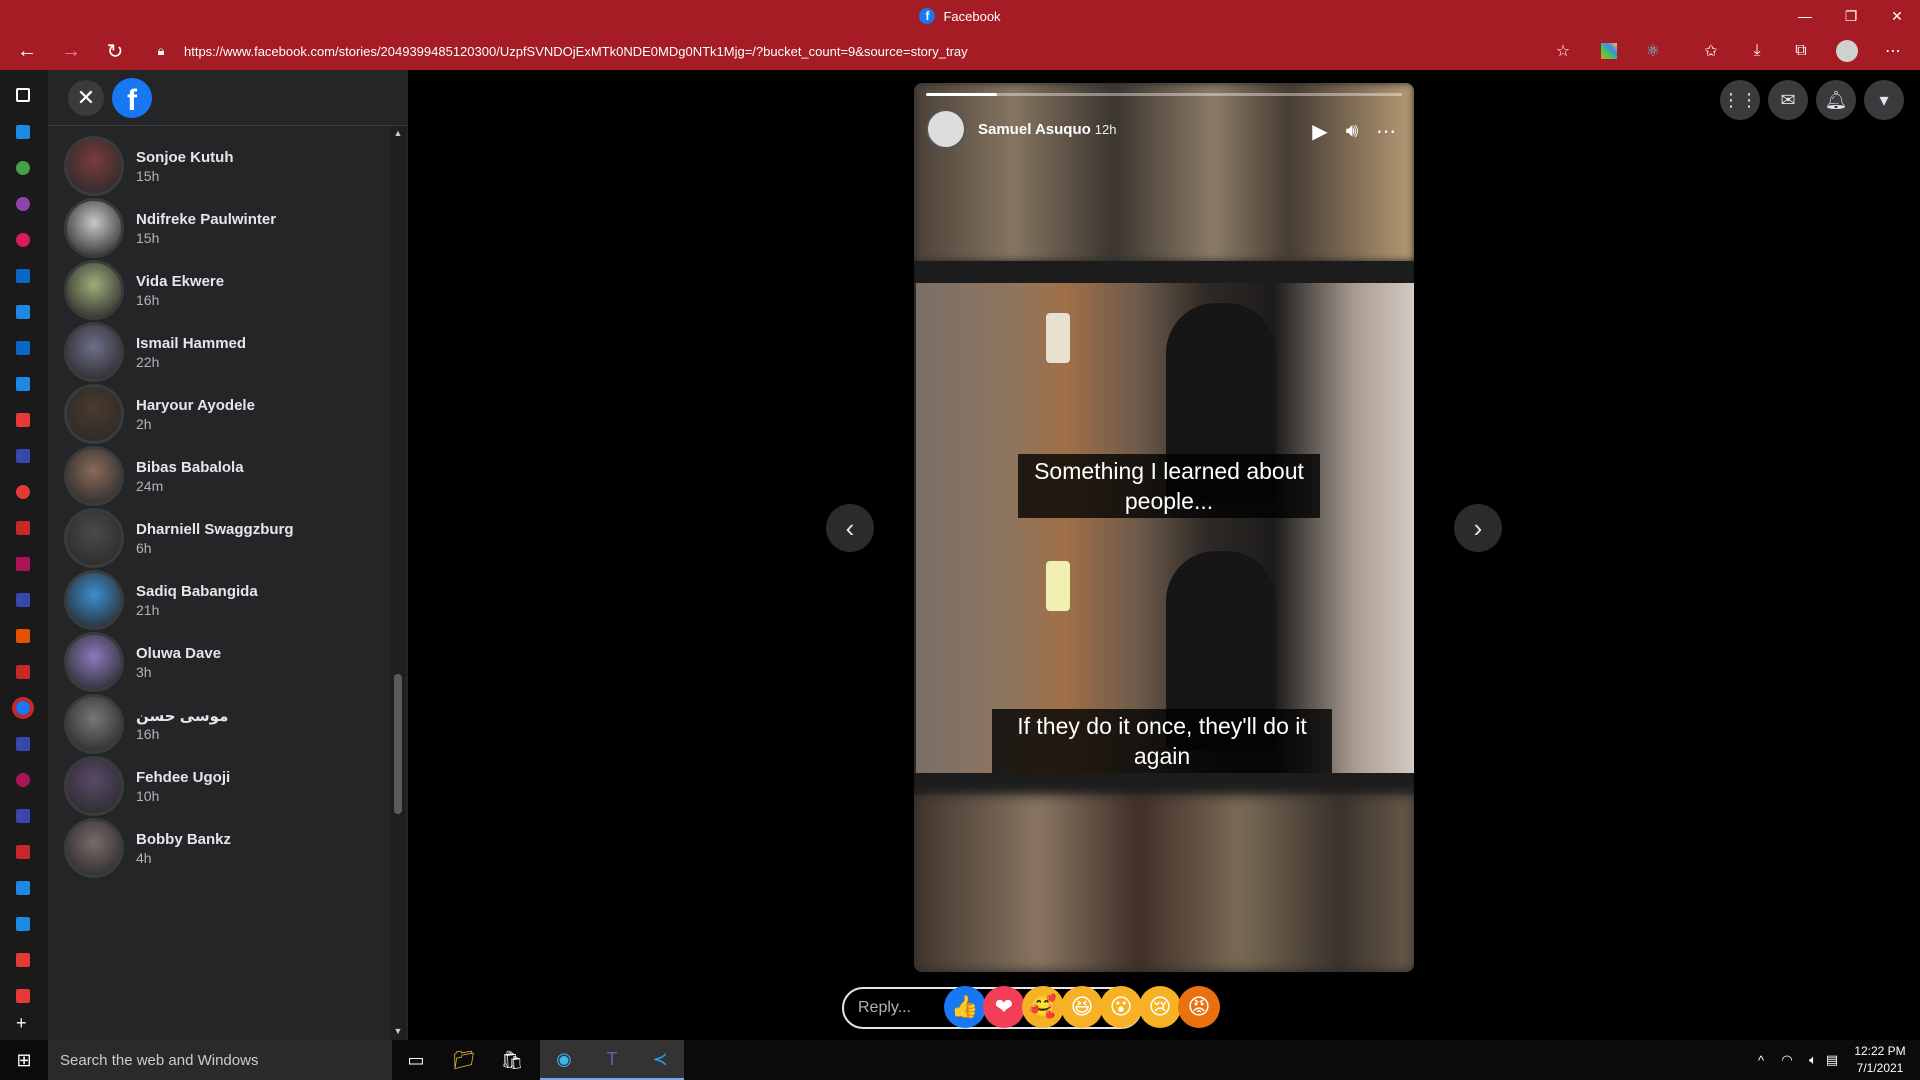 The height and width of the screenshot is (1080, 1920). What do you see at coordinates (1788, 100) in the screenshot?
I see `messenger-icon: ✉` at bounding box center [1788, 100].